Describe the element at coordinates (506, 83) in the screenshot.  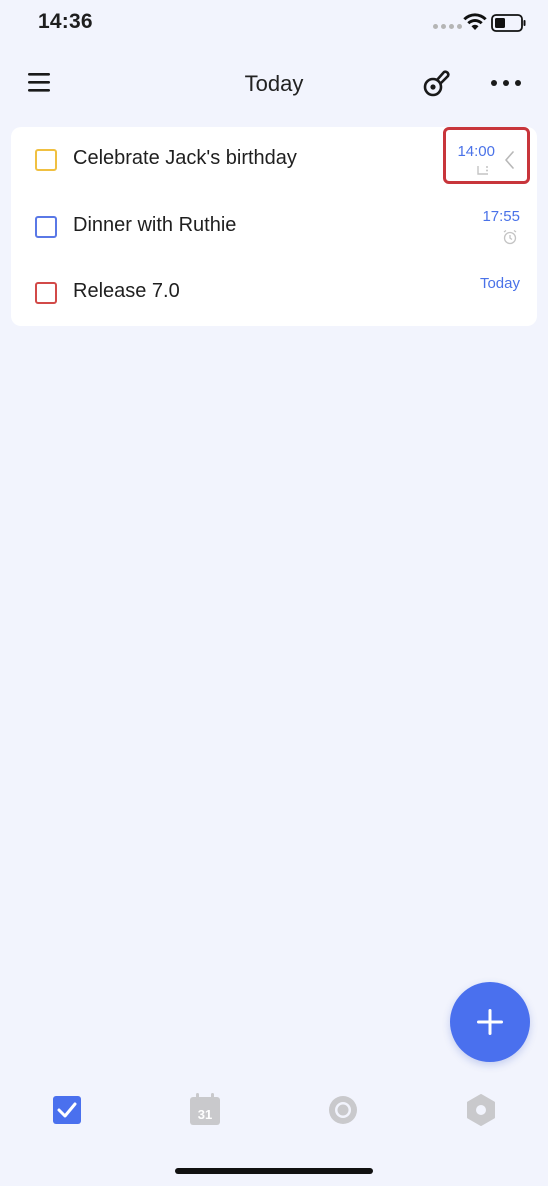
I see `more-options-icon` at that location.